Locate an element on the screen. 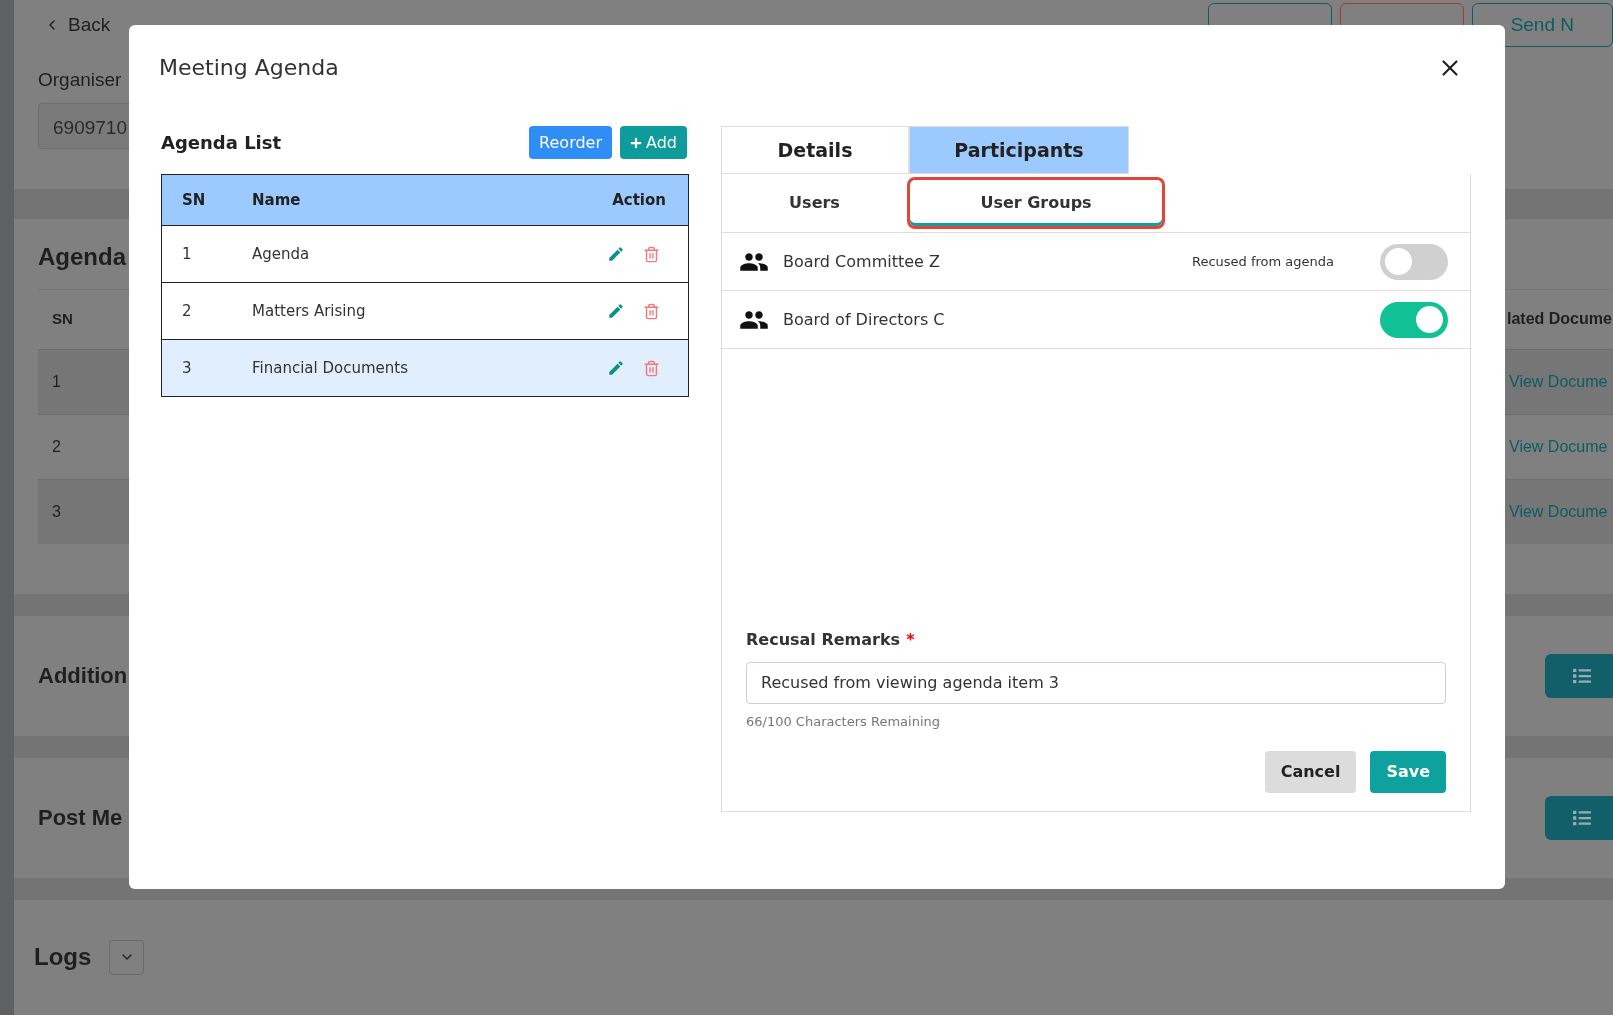 This screenshot has height=1015, width=1613. section-title: Post Me is located at coordinates (80, 818).